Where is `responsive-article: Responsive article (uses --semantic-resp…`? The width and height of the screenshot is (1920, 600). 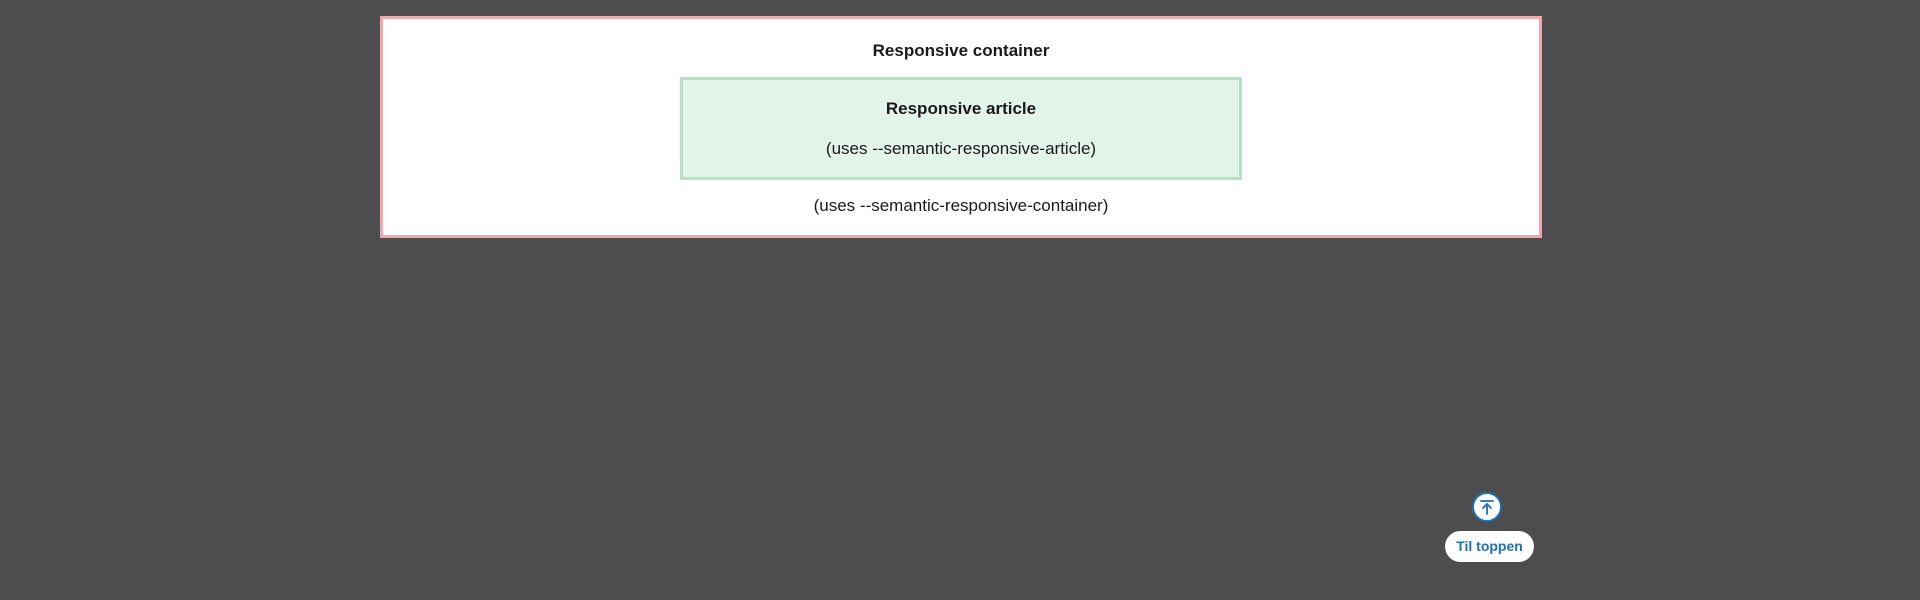
responsive-article: Responsive article (uses --semantic-resp… is located at coordinates (961, 128).